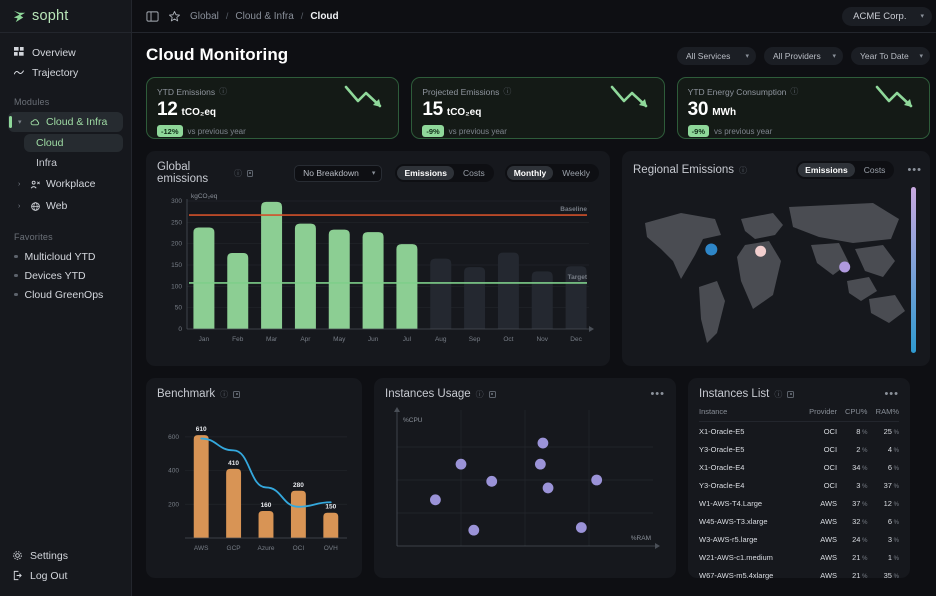  What do you see at coordinates (68, 575) in the screenshot?
I see `sidebar-item-logout: Log Out` at bounding box center [68, 575].